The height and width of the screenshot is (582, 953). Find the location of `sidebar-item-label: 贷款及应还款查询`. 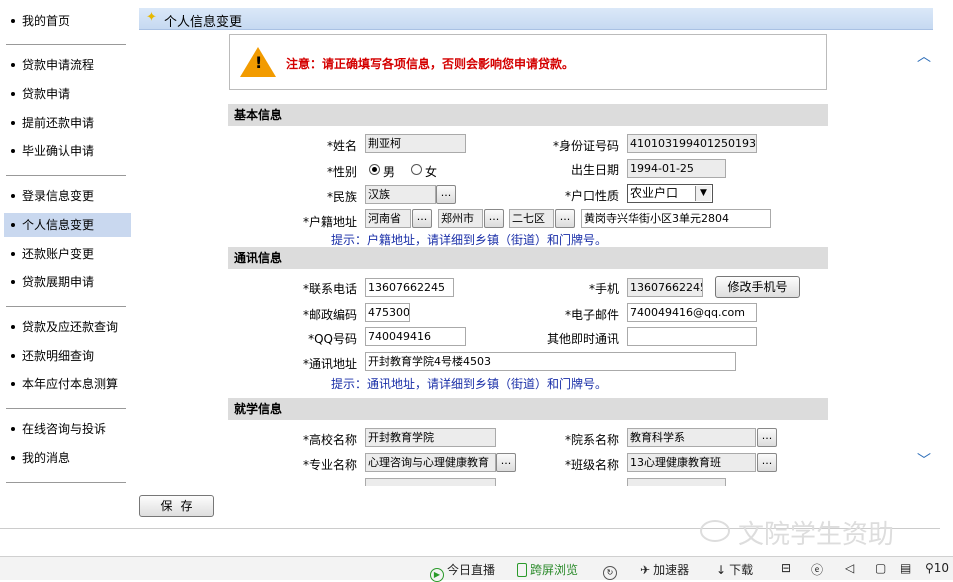

sidebar-item-label: 贷款及应还款查询 is located at coordinates (70, 327).